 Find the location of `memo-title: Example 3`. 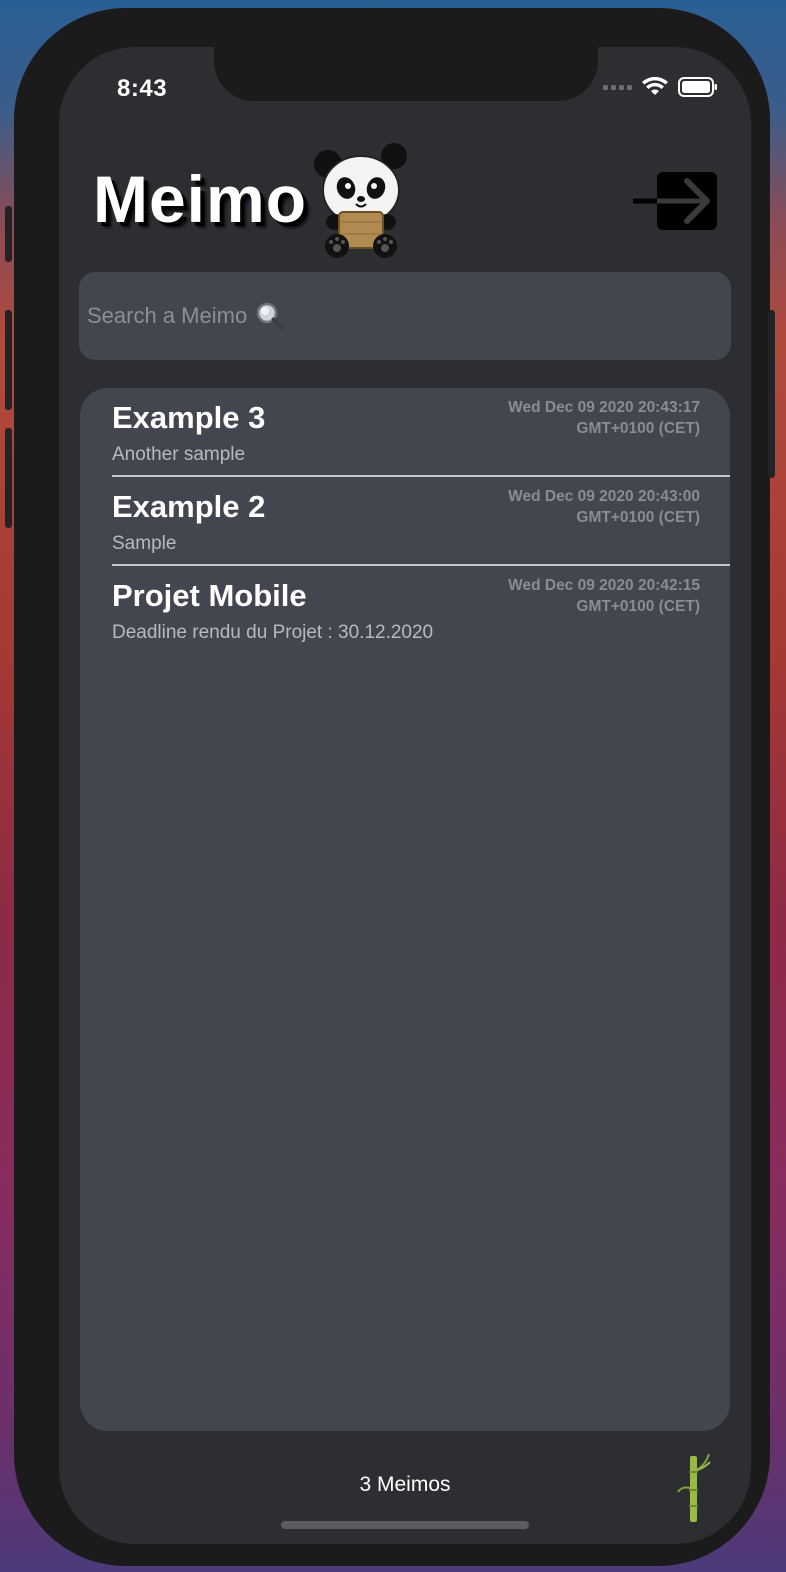

memo-title: Example 3 is located at coordinates (189, 417).